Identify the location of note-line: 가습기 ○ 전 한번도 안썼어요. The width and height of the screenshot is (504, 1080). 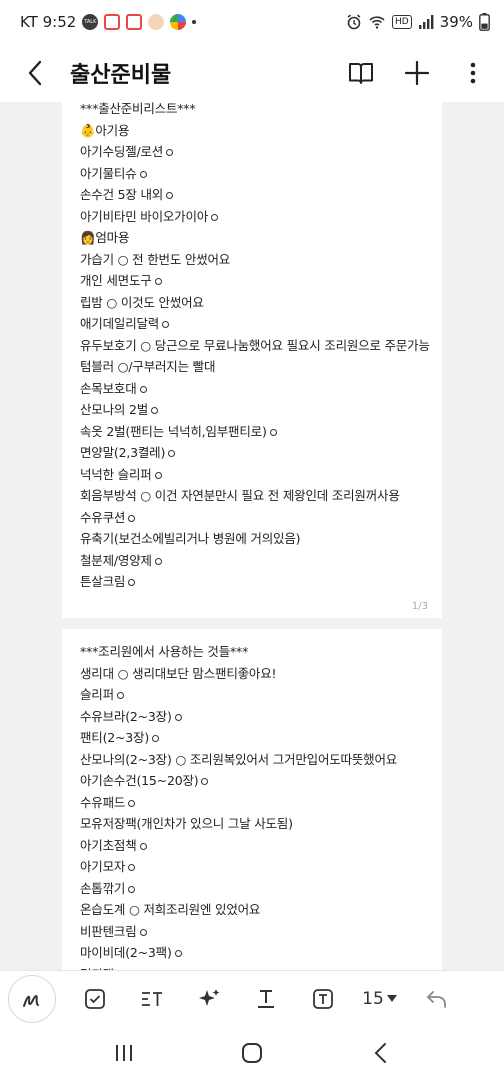
(252, 260).